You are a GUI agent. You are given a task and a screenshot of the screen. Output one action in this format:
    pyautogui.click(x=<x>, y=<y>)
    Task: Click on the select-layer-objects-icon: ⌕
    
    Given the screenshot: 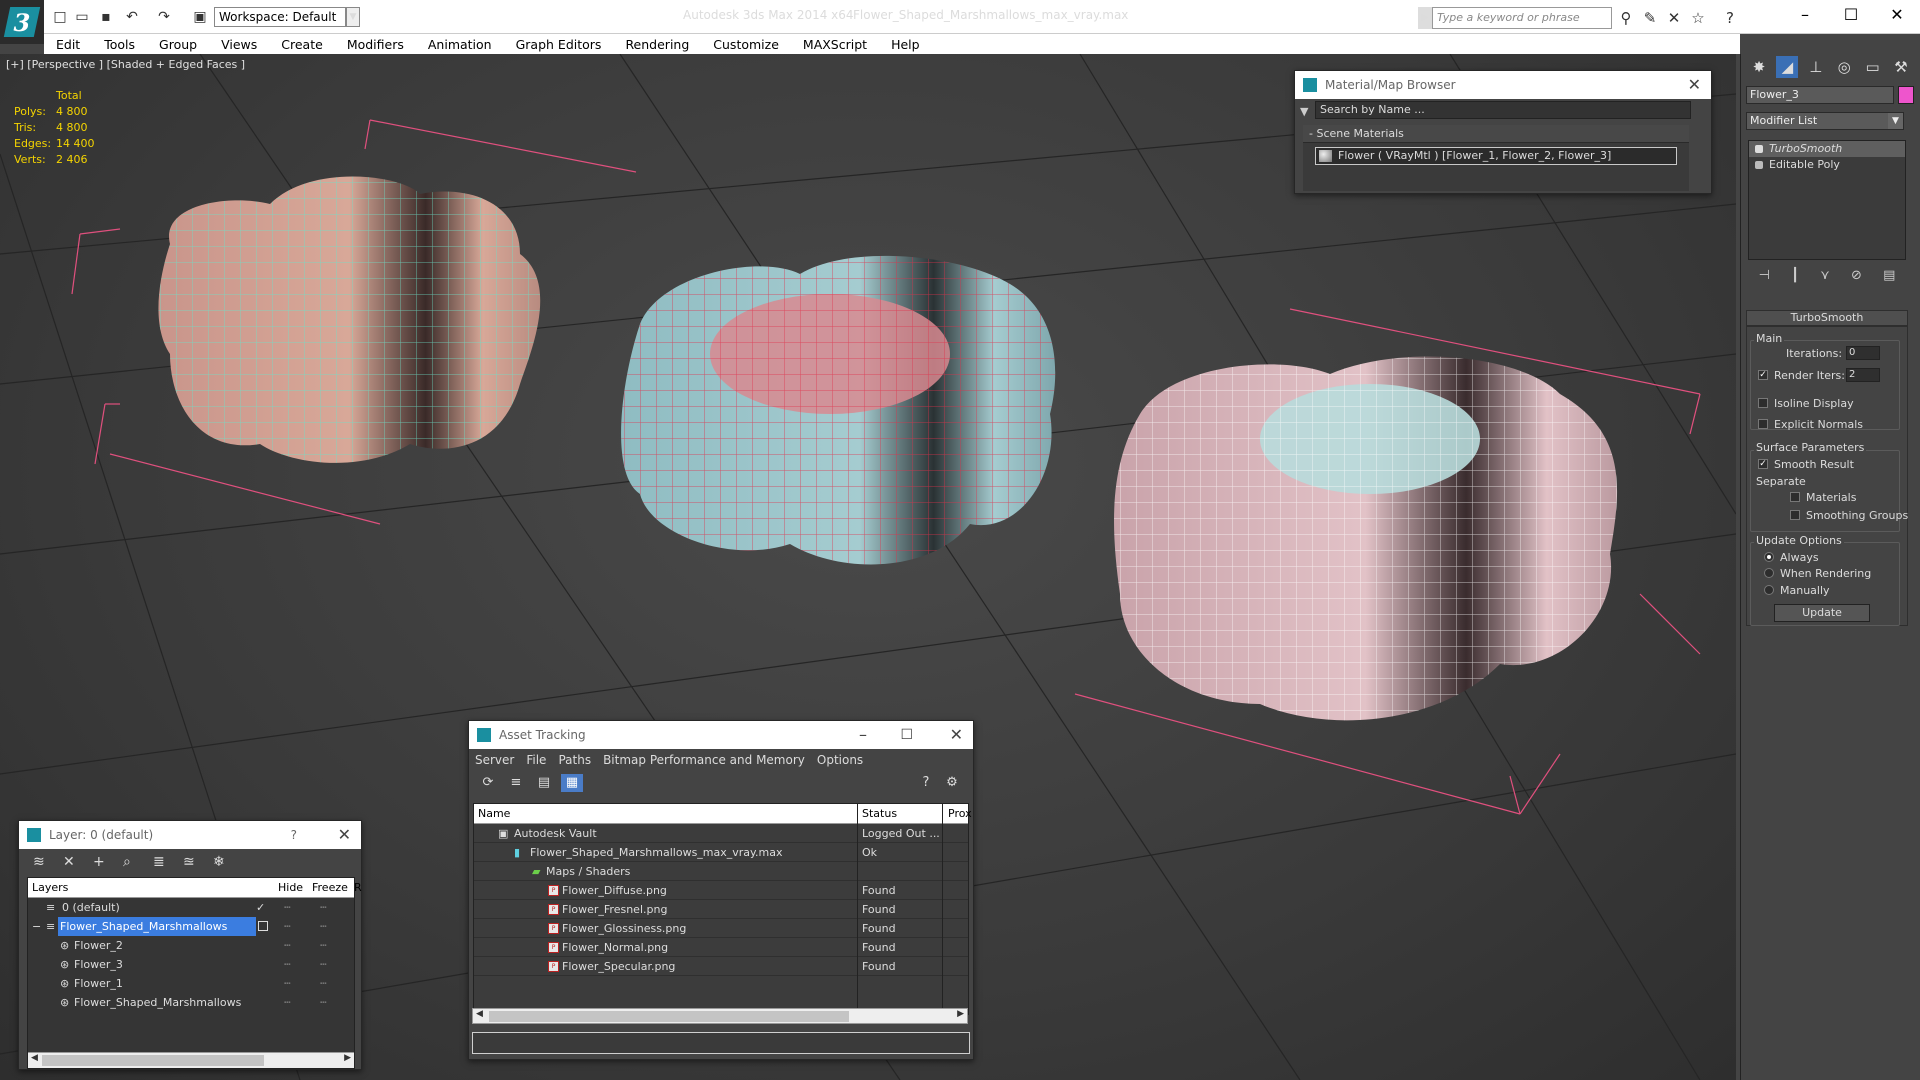 What is the action you would take?
    pyautogui.click(x=138, y=862)
    